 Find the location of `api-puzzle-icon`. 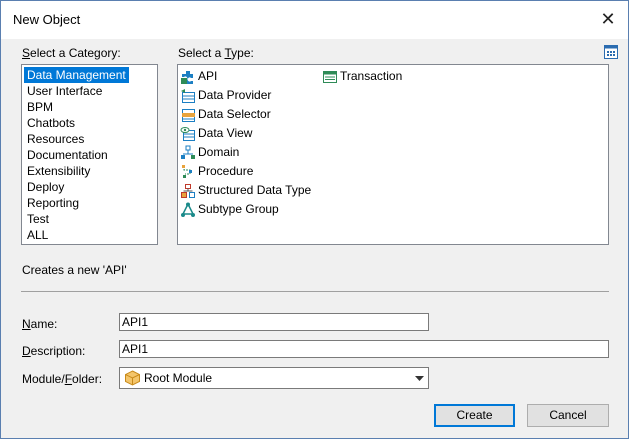

api-puzzle-icon is located at coordinates (187, 77).